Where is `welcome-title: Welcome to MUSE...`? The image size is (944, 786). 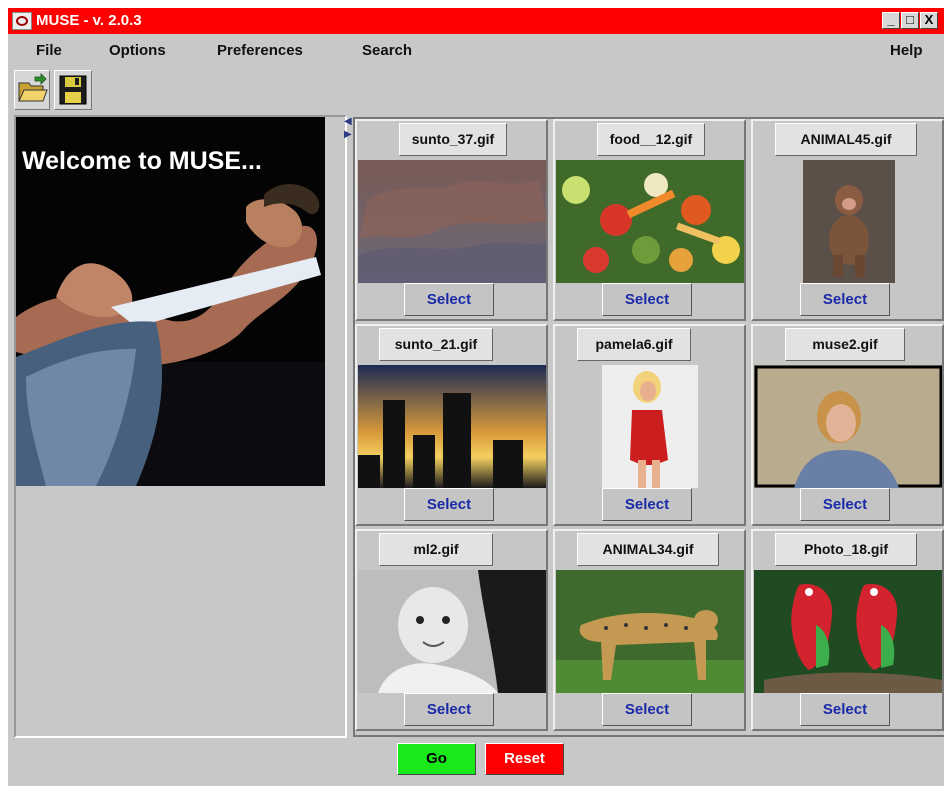
welcome-title: Welcome to MUSE... is located at coordinates (142, 161).